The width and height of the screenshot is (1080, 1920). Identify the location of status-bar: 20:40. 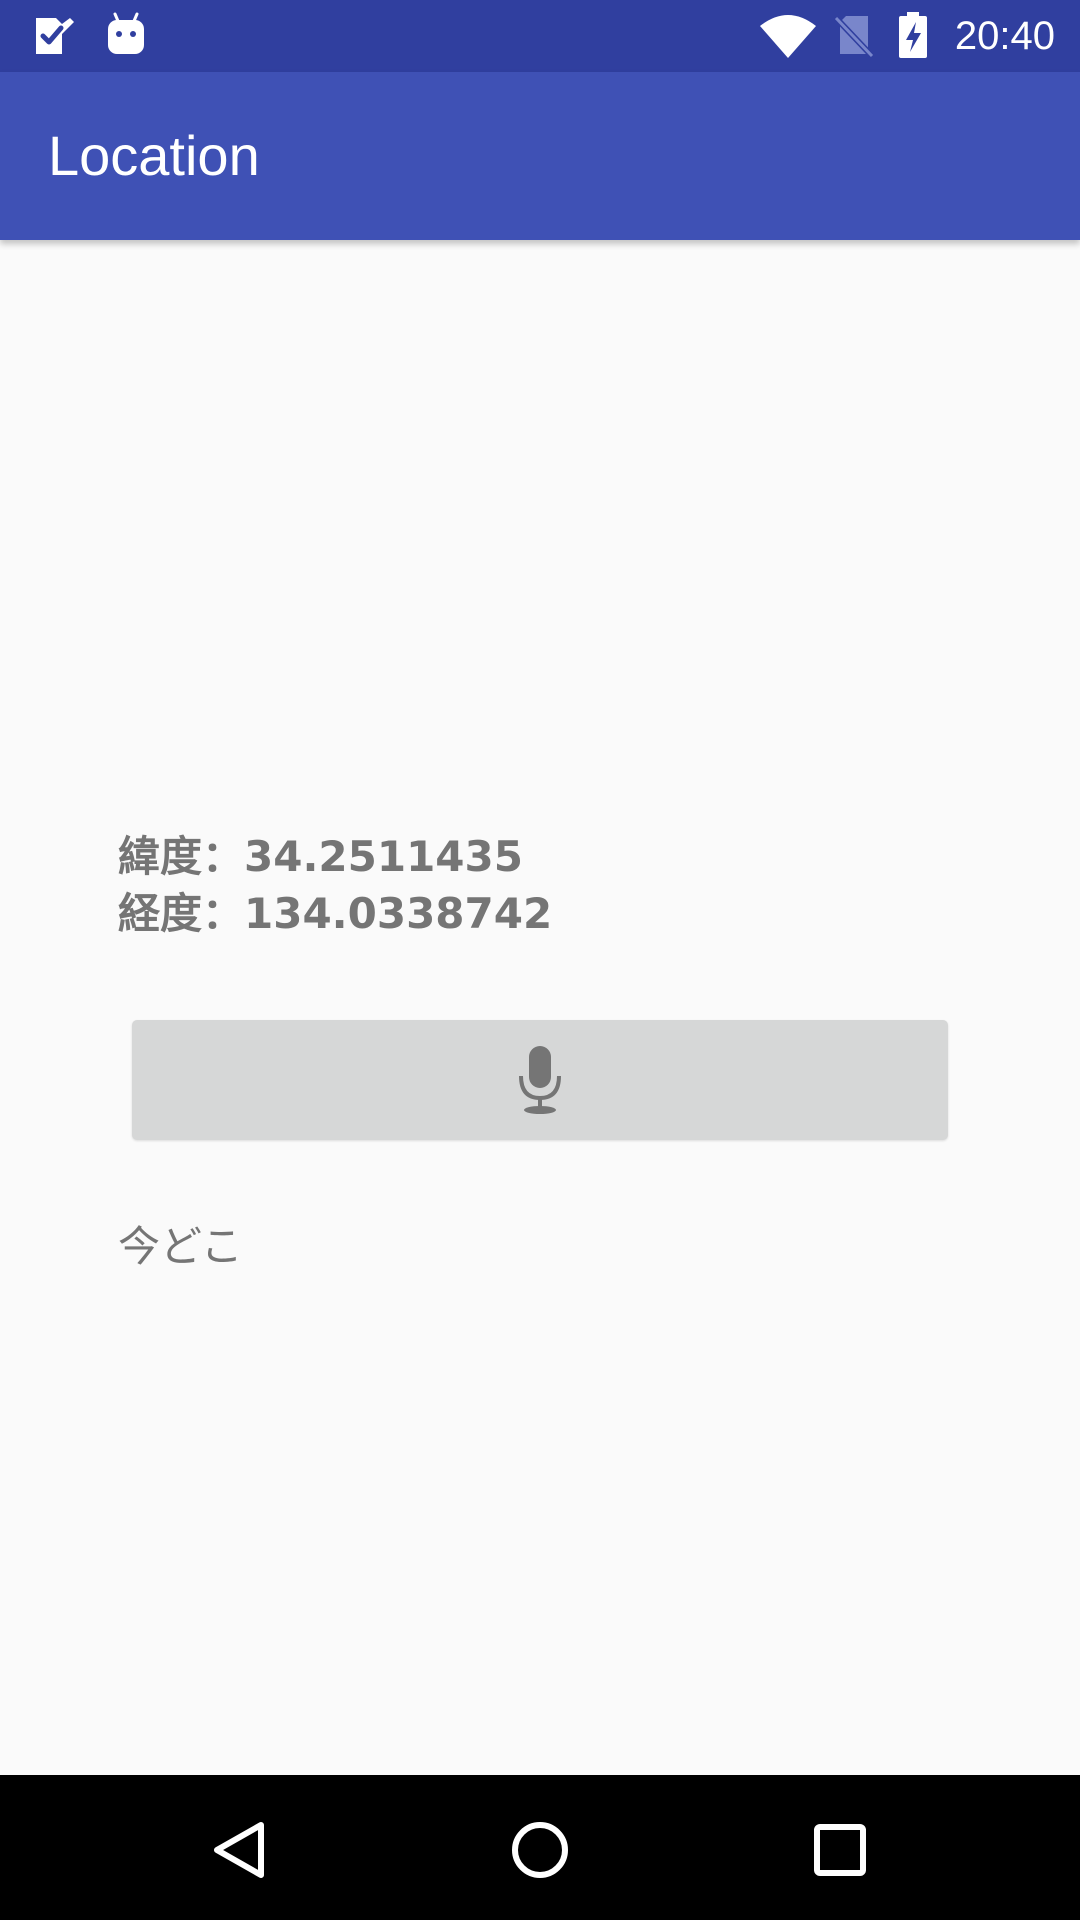
(540, 36).